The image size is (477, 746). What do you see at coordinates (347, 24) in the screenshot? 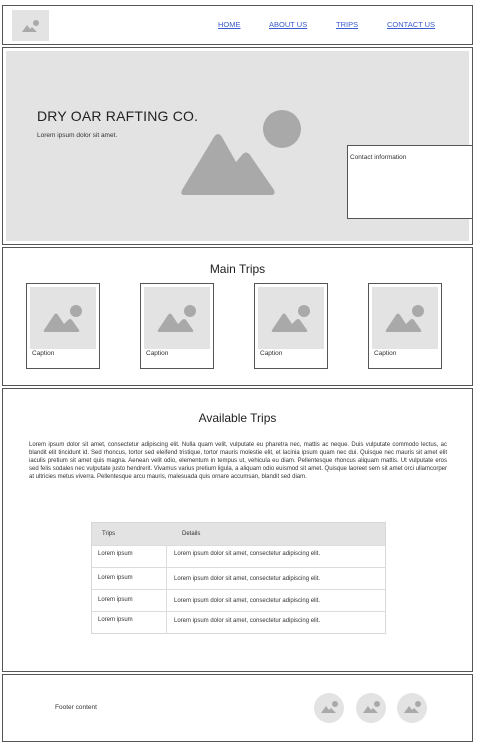
I see `nav-trips-link: TRIPS` at bounding box center [347, 24].